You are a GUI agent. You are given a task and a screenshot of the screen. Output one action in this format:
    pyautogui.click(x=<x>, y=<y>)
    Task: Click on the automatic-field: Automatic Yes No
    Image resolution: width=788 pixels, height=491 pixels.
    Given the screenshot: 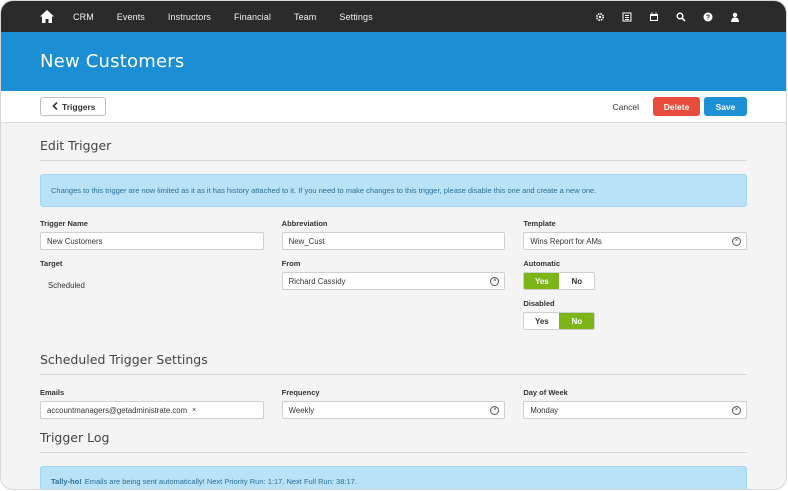 What is the action you would take?
    pyautogui.click(x=635, y=274)
    